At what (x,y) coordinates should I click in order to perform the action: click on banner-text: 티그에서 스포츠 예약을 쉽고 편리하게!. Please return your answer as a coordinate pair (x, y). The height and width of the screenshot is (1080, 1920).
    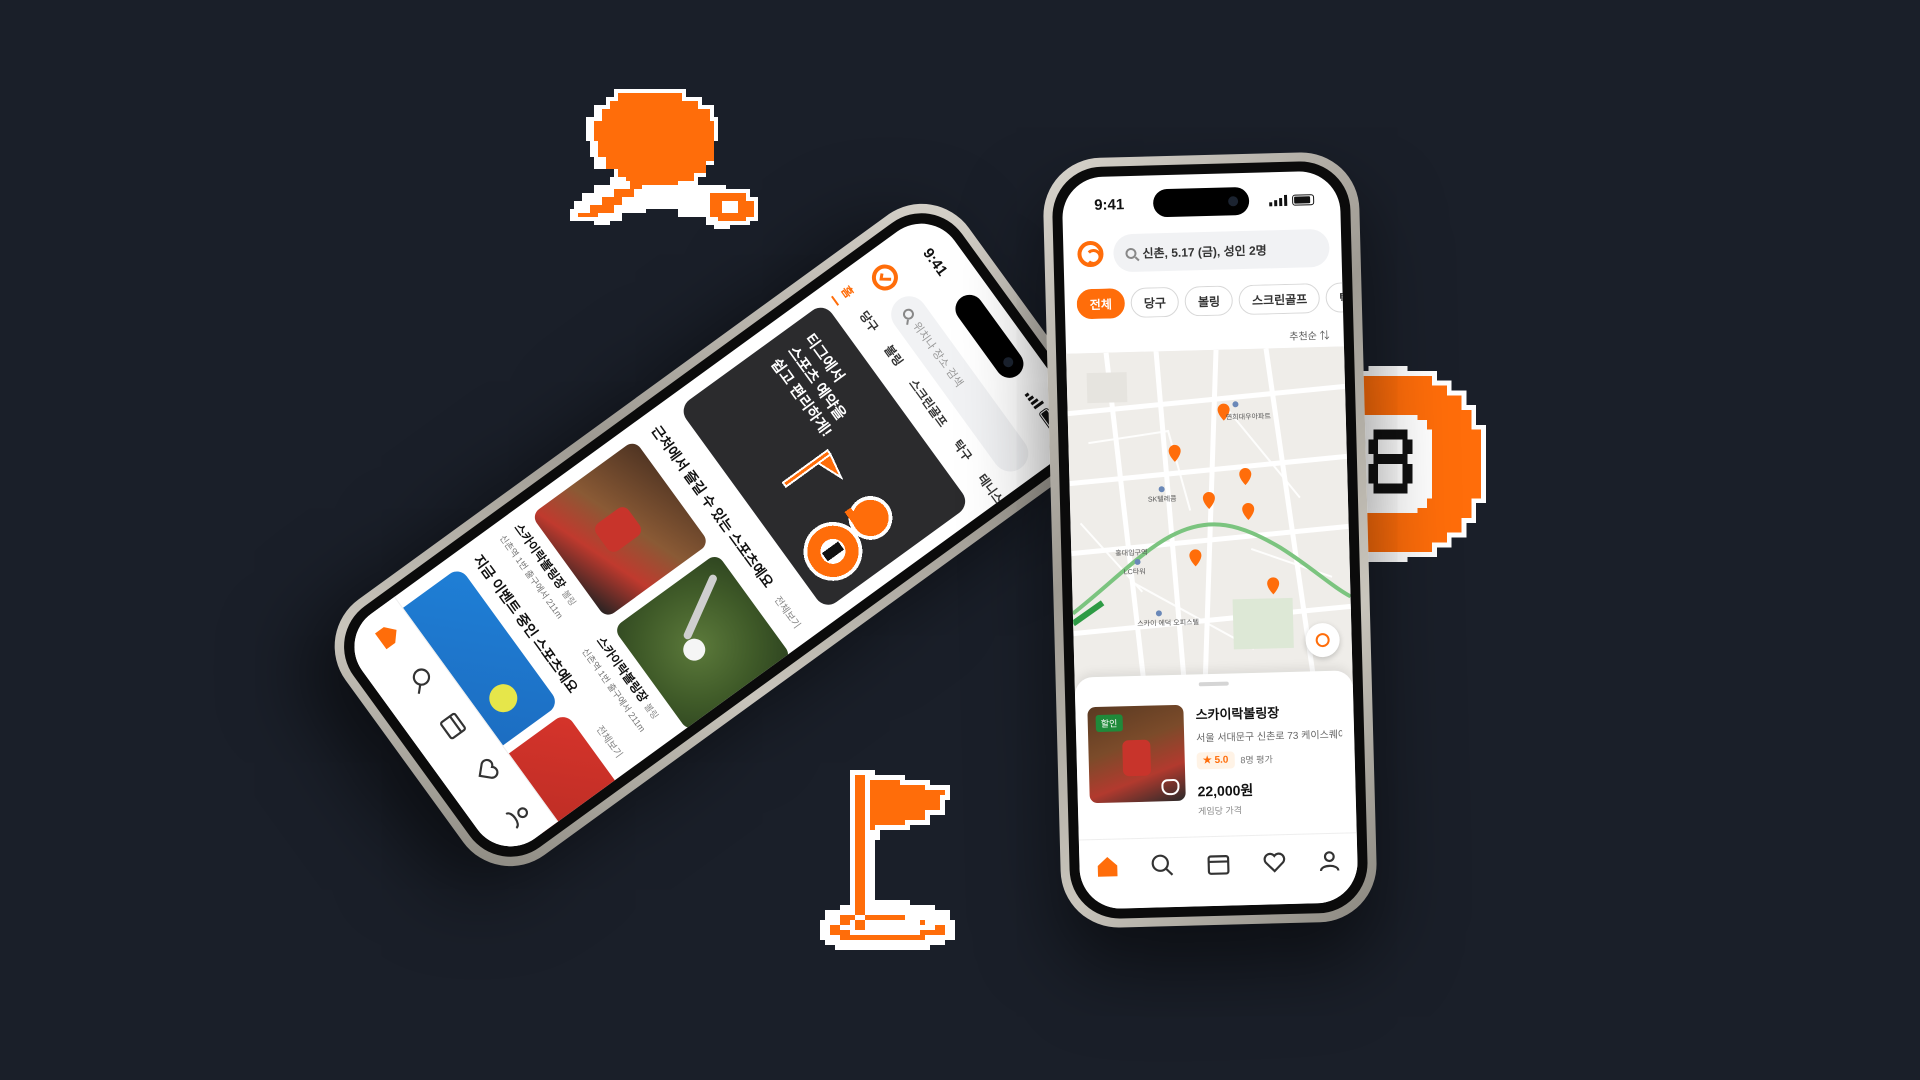
    Looking at the image, I should click on (818, 385).